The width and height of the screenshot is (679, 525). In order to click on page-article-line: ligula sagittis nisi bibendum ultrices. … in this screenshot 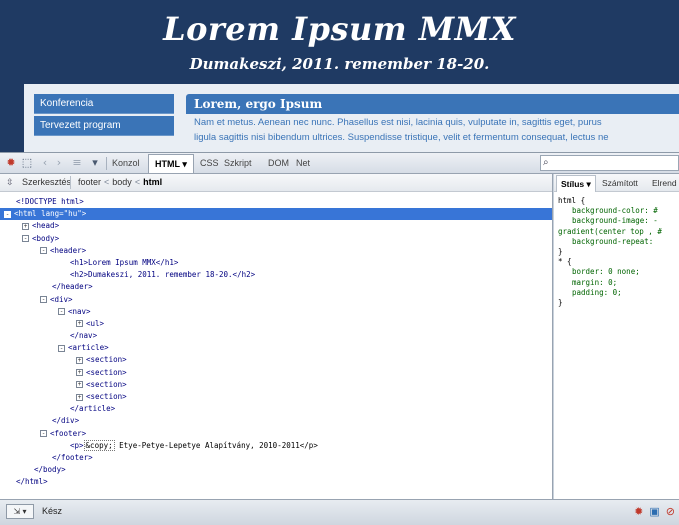, I will do `click(401, 137)`.